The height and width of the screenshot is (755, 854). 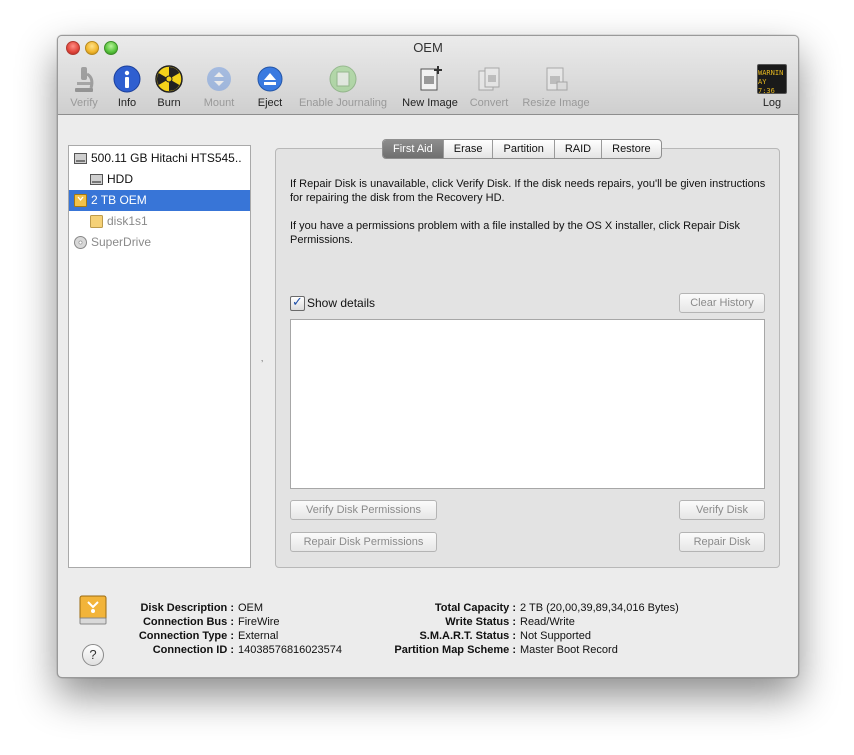 What do you see at coordinates (772, 103) in the screenshot?
I see `log-label: Log` at bounding box center [772, 103].